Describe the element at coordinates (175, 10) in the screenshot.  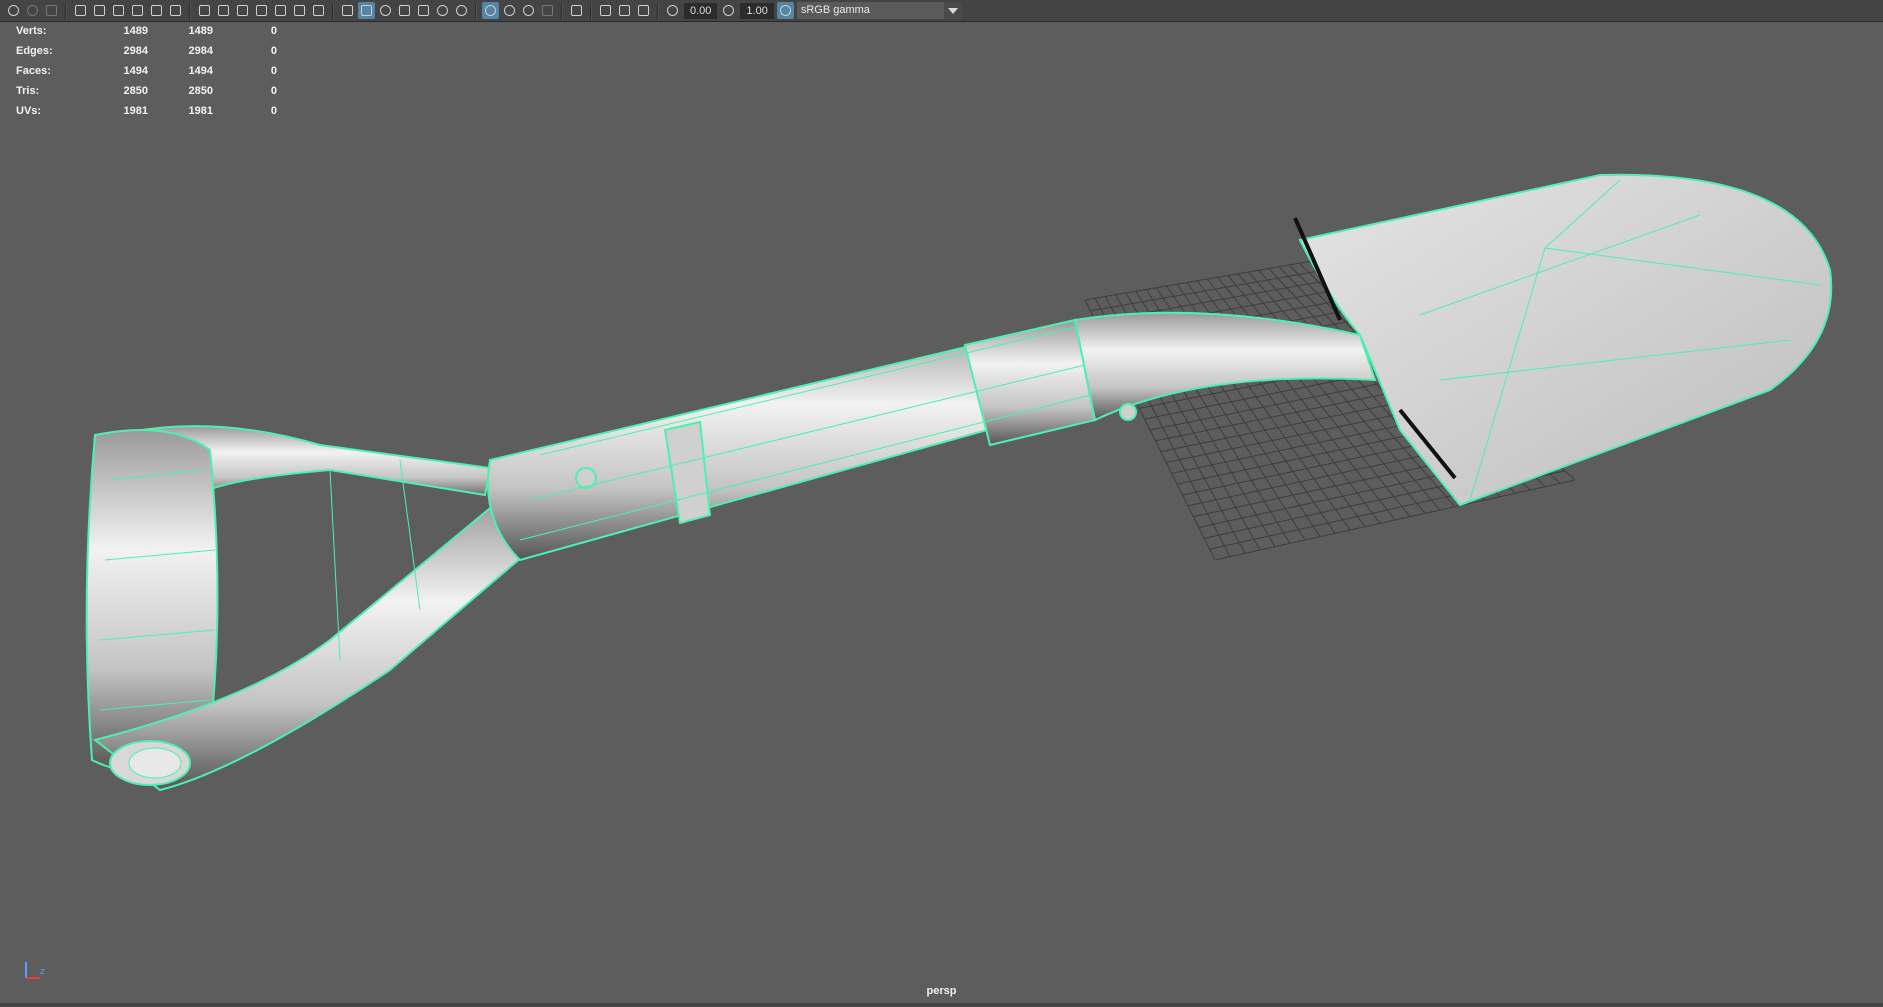
I see `pencil-icon` at that location.